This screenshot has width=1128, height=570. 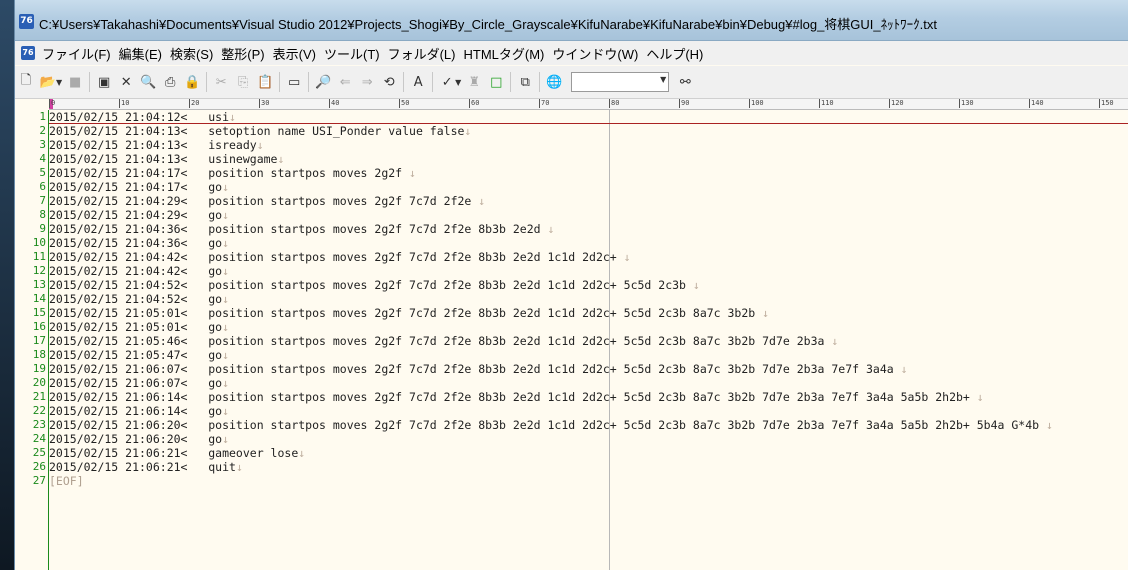 What do you see at coordinates (39, 242) in the screenshot?
I see `line-number: 10` at bounding box center [39, 242].